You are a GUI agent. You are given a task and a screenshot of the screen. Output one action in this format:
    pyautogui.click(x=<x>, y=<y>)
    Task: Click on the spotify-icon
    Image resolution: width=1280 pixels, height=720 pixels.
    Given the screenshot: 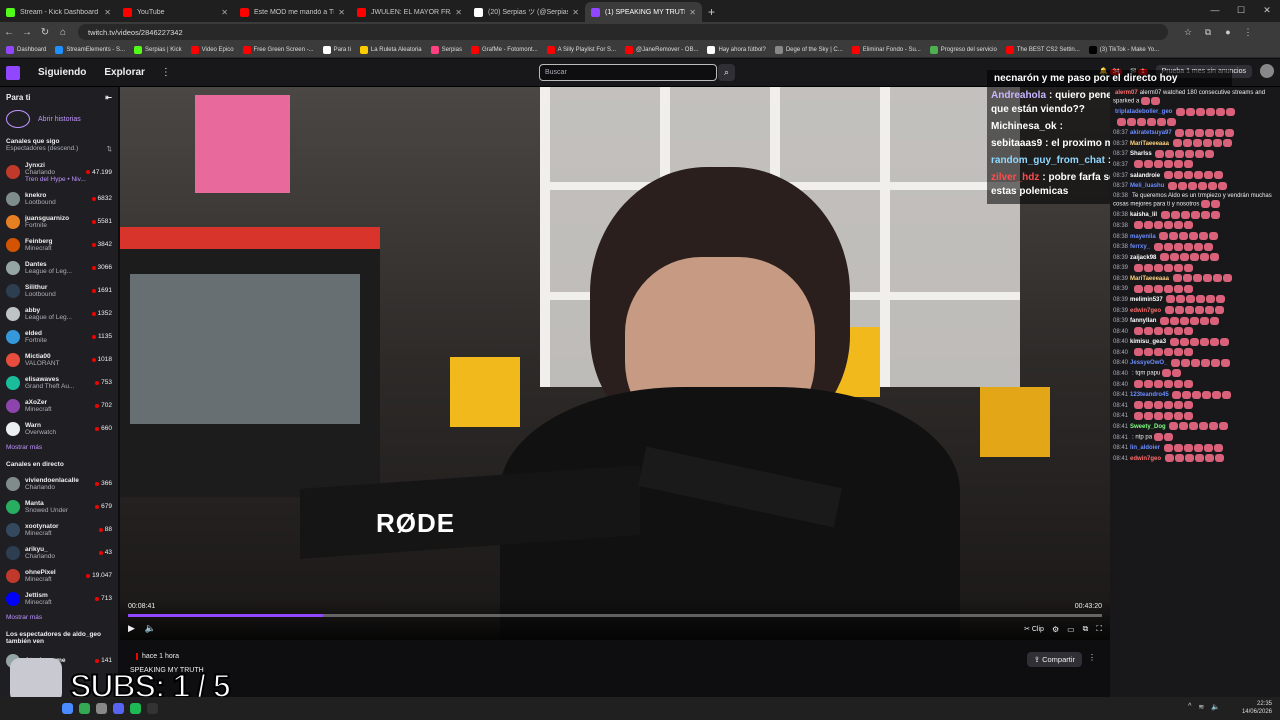 What is the action you would take?
    pyautogui.click(x=135, y=708)
    